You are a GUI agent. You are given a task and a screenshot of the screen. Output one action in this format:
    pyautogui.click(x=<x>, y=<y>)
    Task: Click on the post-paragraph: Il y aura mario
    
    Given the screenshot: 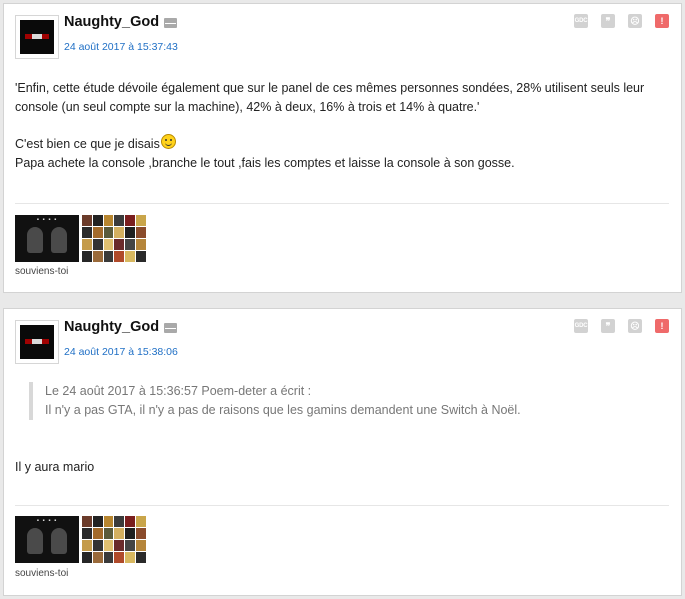 What is the action you would take?
    pyautogui.click(x=55, y=467)
    